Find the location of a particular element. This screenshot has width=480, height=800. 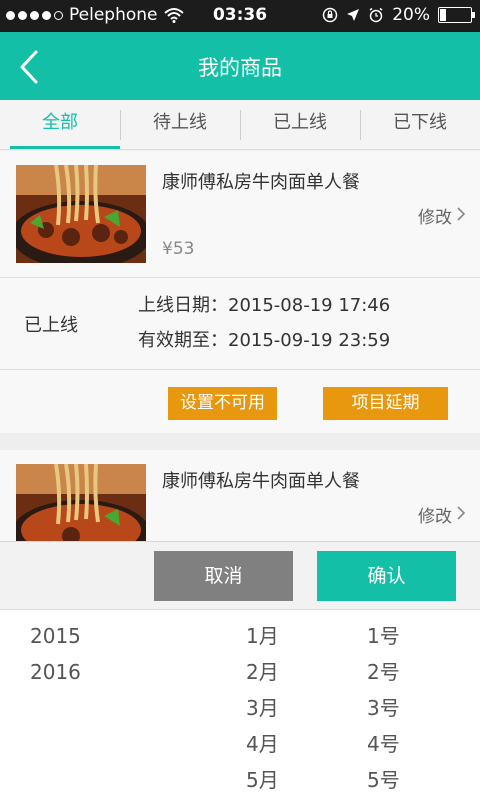

picker-option: 3号 is located at coordinates (383, 708).